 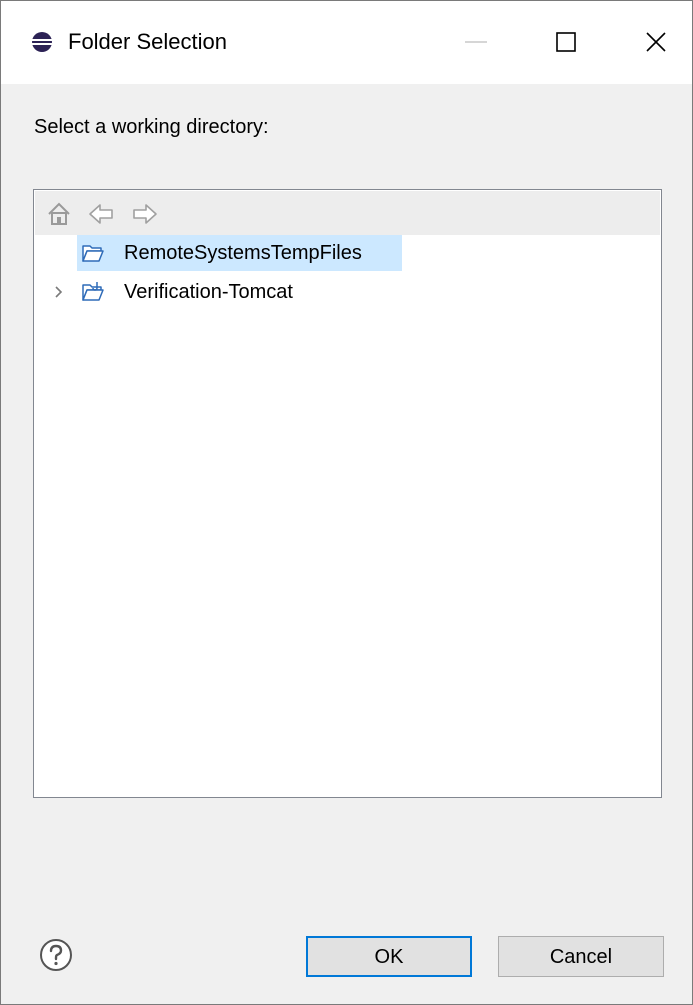 What do you see at coordinates (93, 292) in the screenshot?
I see `project-folder-icon` at bounding box center [93, 292].